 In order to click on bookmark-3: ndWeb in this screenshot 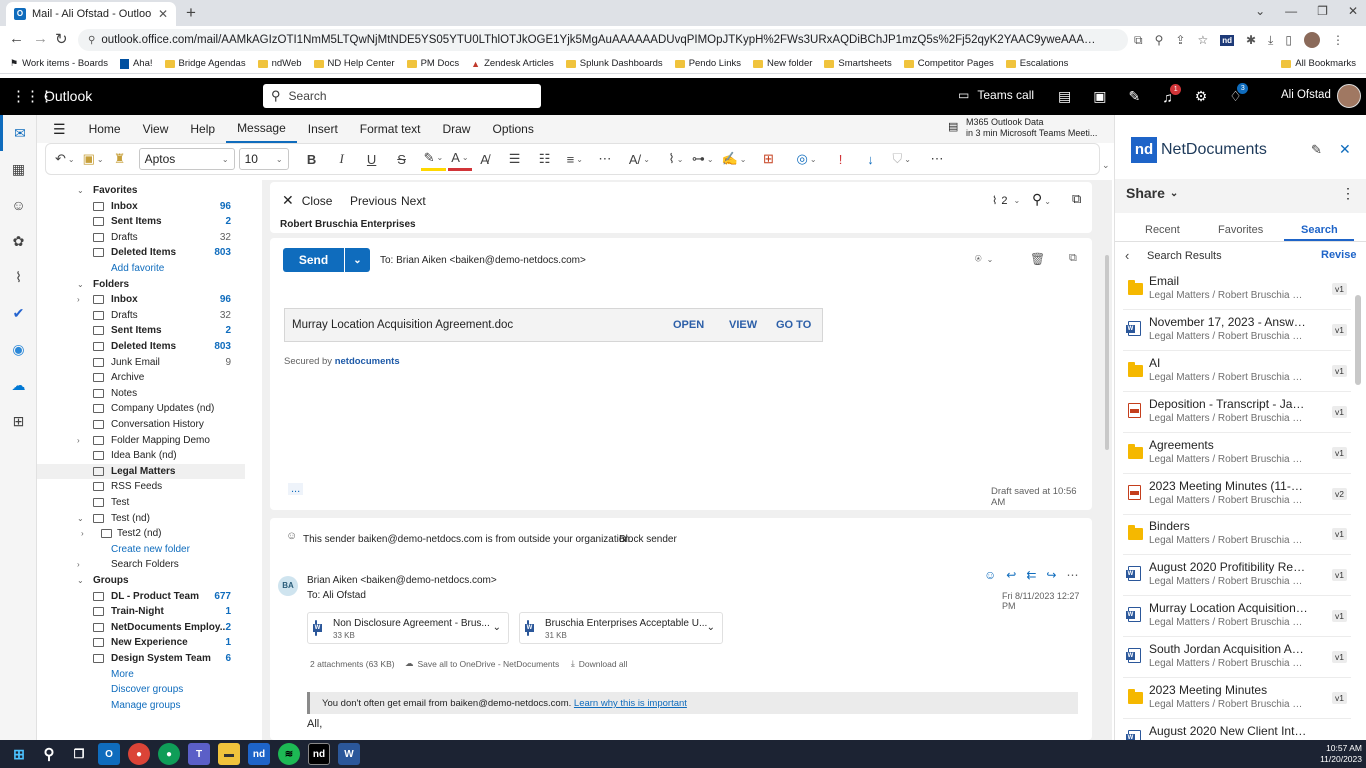, I will do `click(279, 63)`.